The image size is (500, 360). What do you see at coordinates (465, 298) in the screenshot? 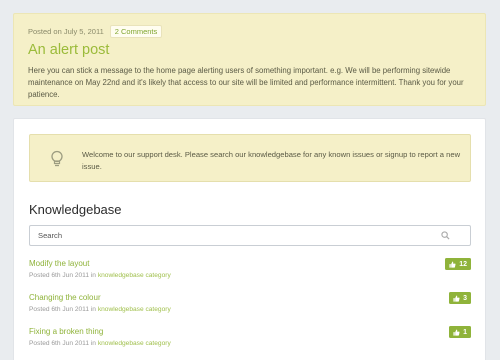
I see `vote-count: 3` at bounding box center [465, 298].